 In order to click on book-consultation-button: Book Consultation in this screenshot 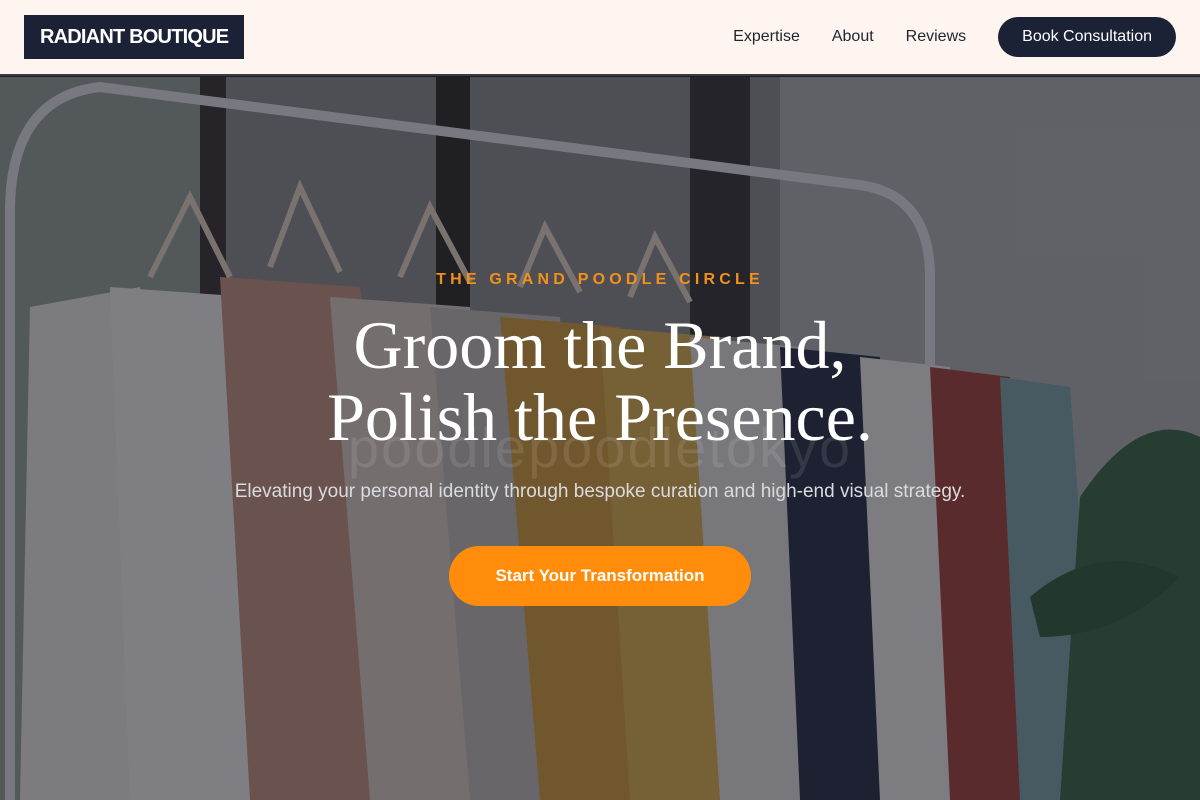, I will do `click(1087, 37)`.